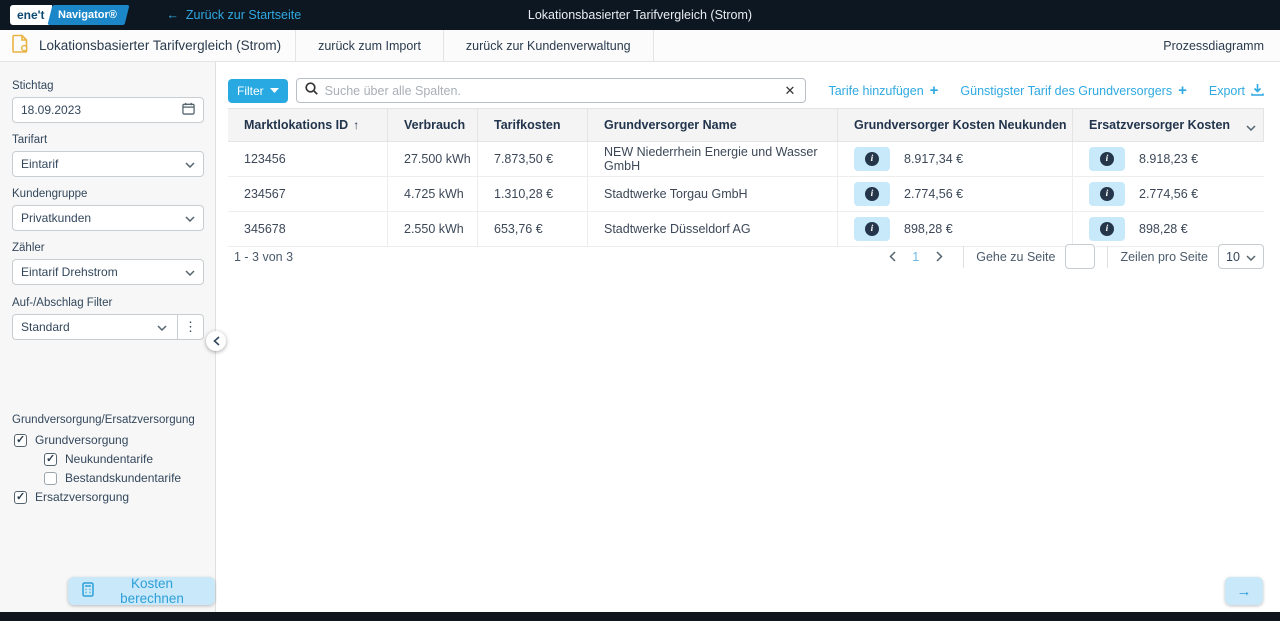  I want to click on rows-per-page-label: Zeilen pro Seite, so click(1164, 256).